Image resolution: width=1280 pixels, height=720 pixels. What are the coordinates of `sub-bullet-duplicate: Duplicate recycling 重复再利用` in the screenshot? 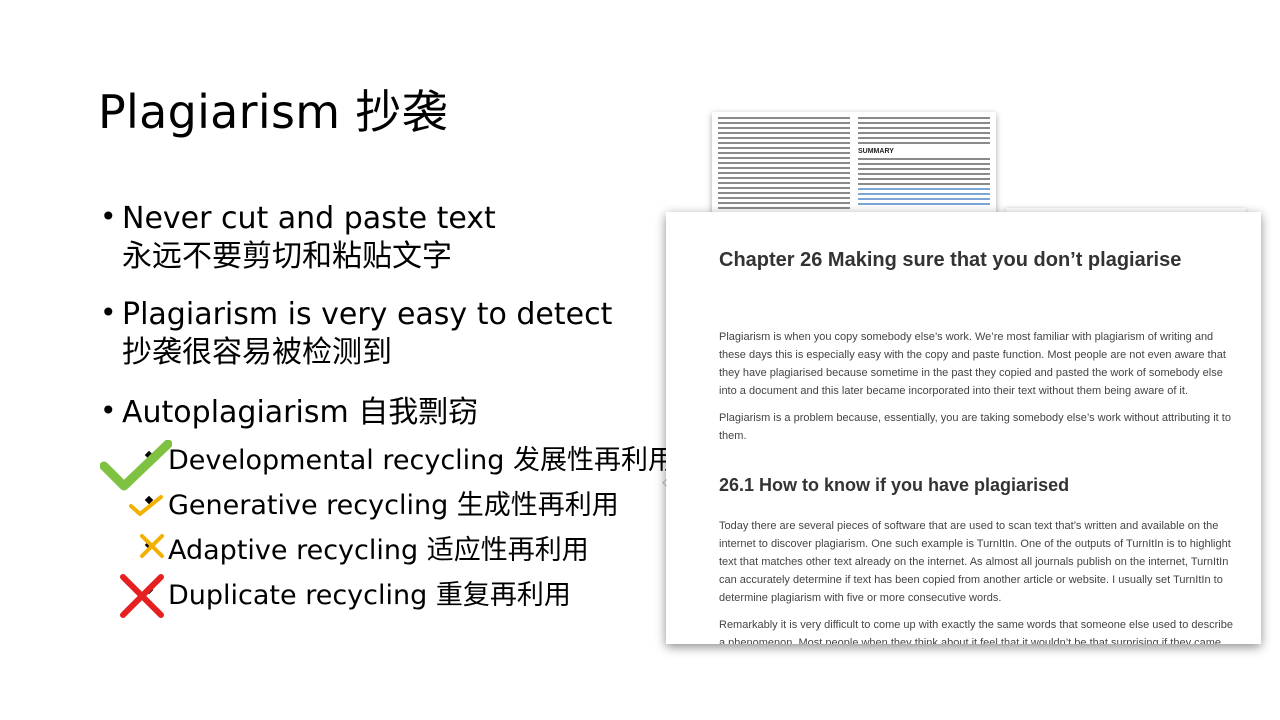 It's located at (357, 596).